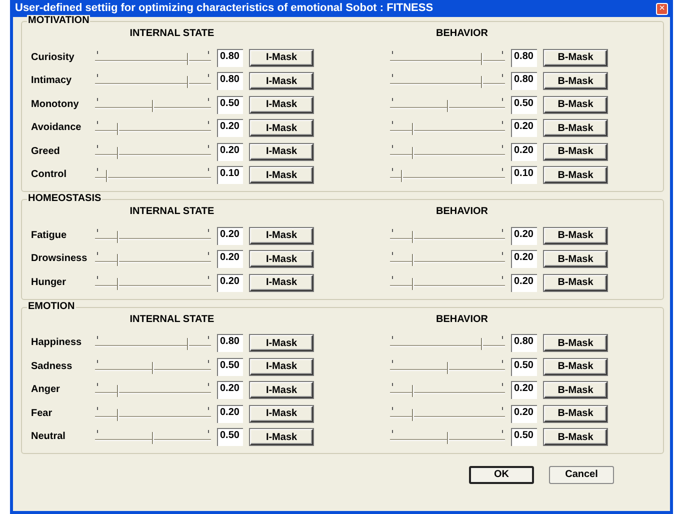 This screenshot has width=685, height=514. Describe the element at coordinates (49, 175) in the screenshot. I see `row-label: Control` at that location.